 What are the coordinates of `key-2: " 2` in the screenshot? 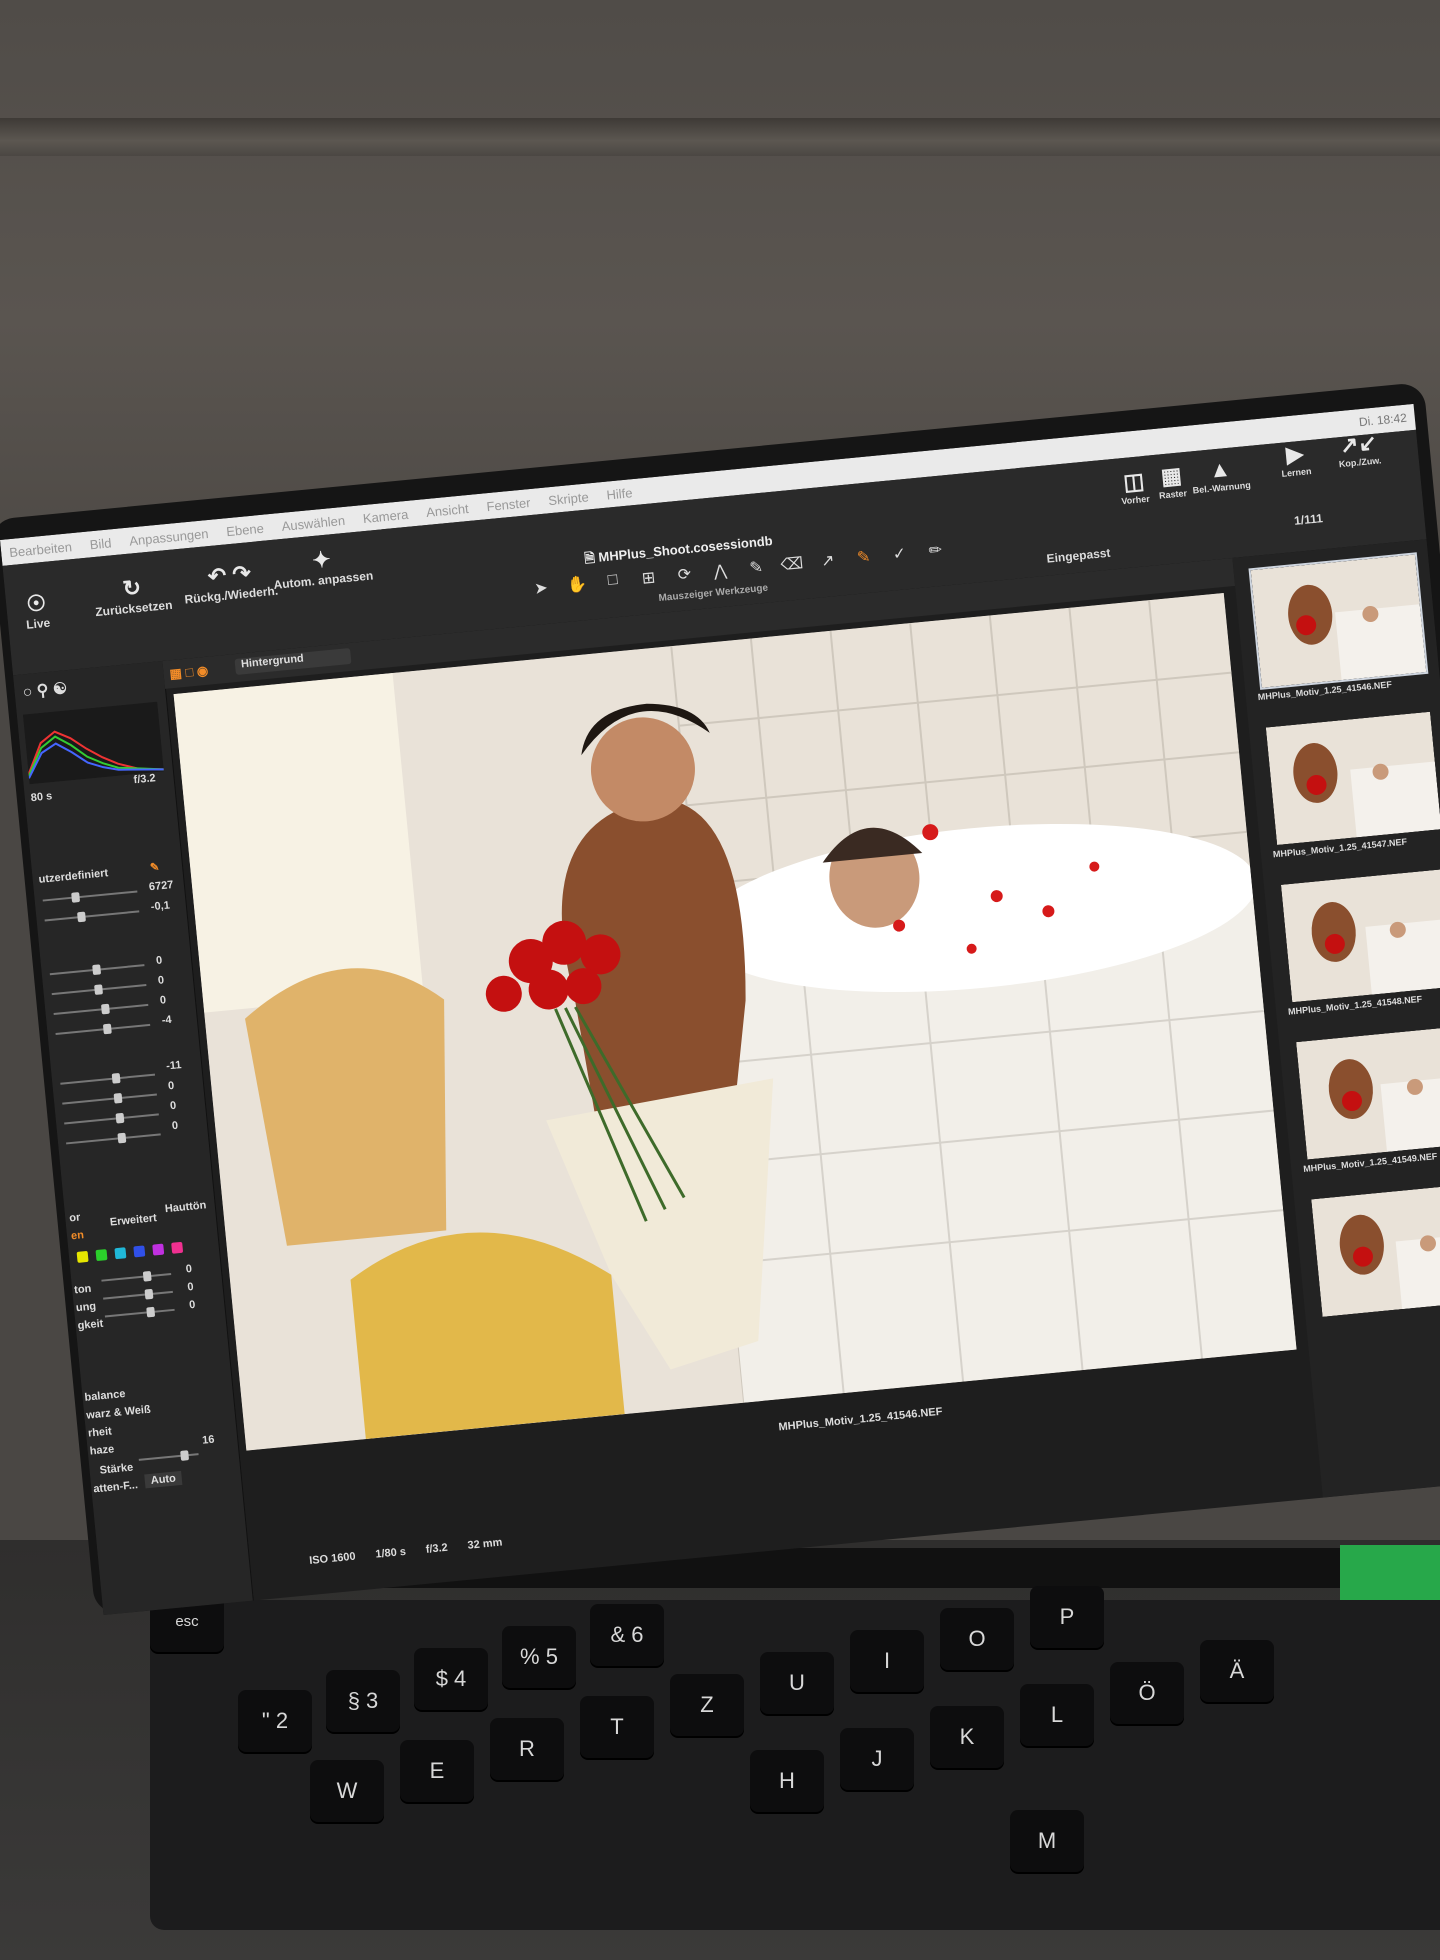 It's located at (275, 1721).